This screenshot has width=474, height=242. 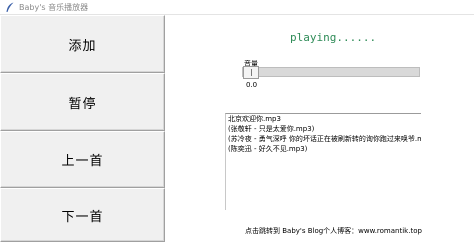 I want to click on volume-slider, so click(x=331, y=72).